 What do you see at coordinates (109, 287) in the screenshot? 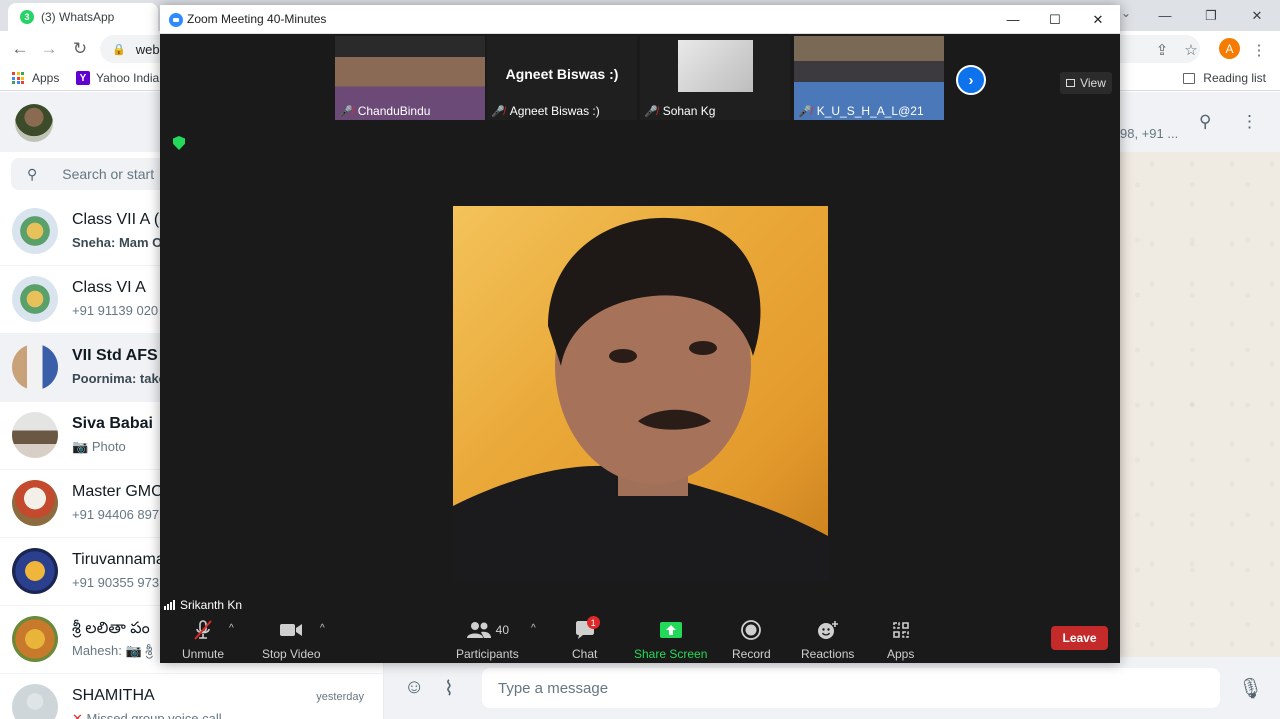
I see `chat-name: Class VI A` at bounding box center [109, 287].